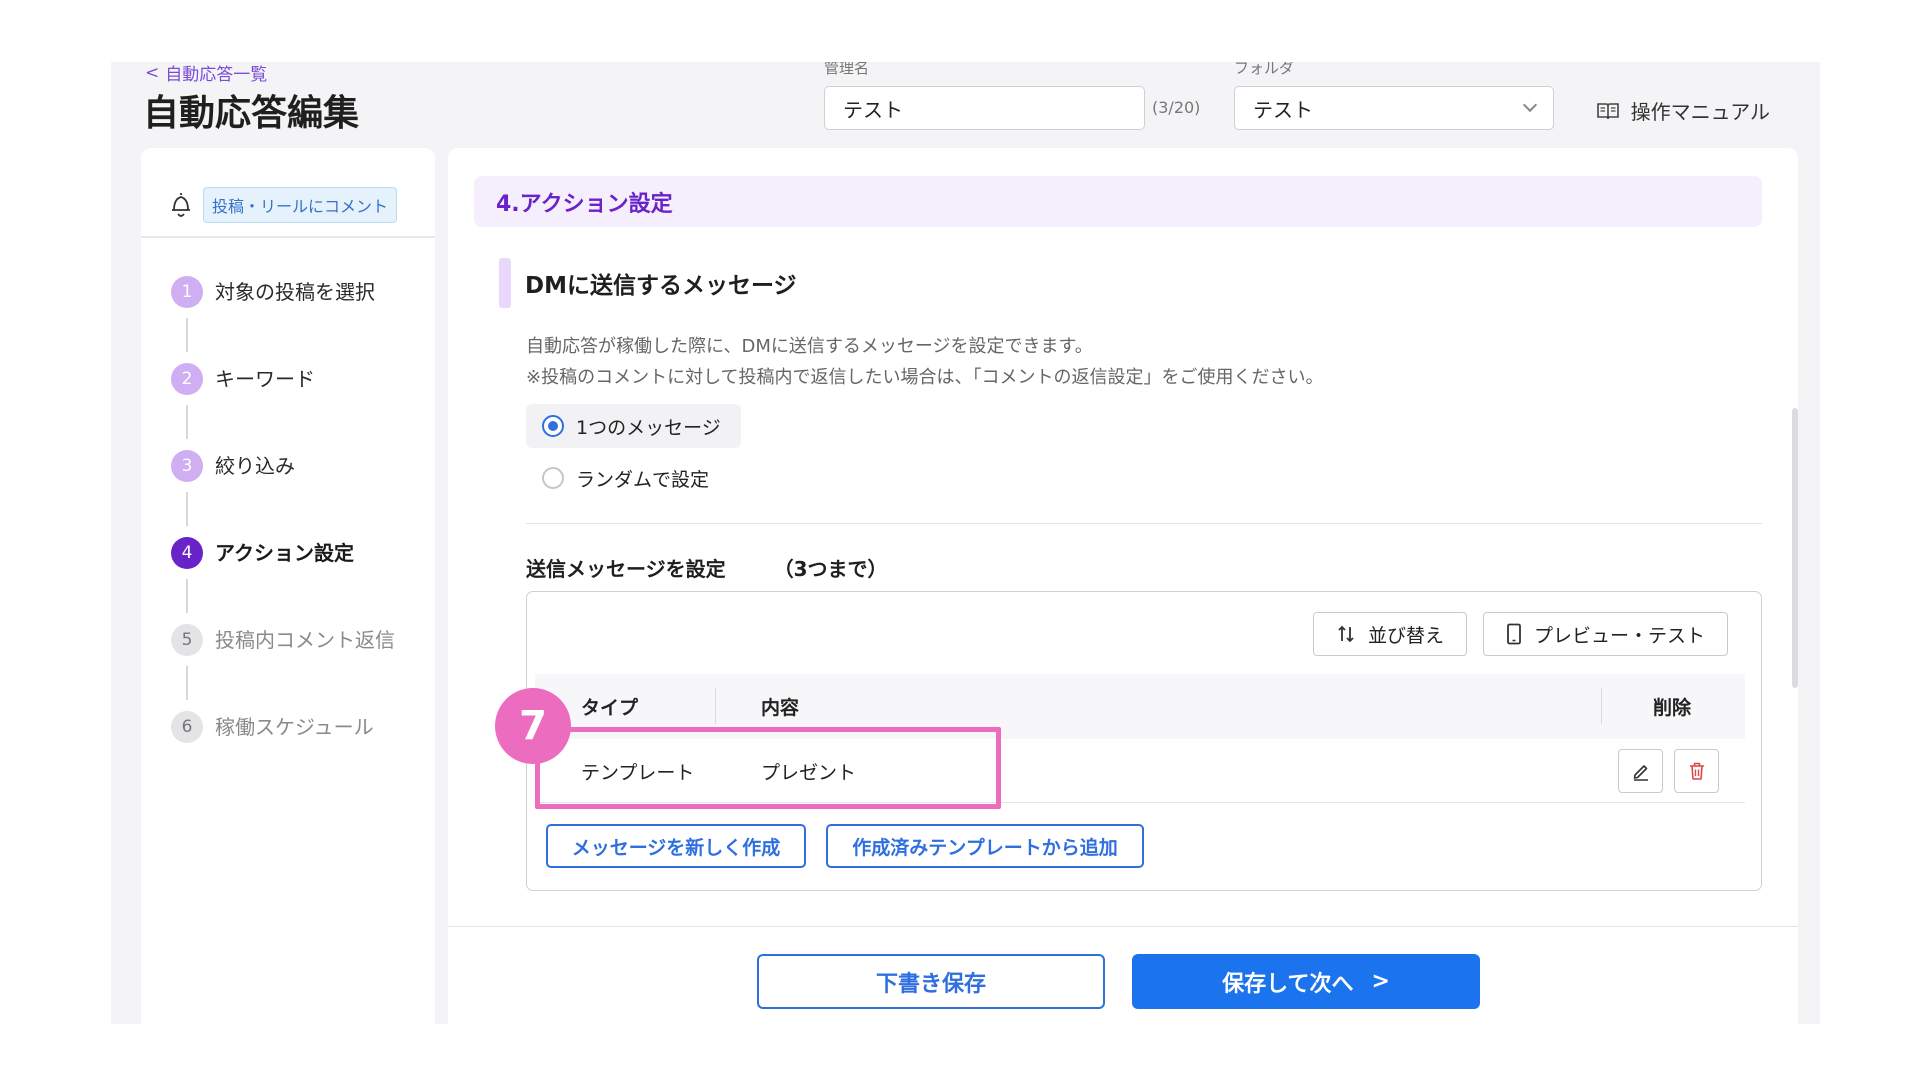  I want to click on step-item: 3 絞り込み, so click(283, 493).